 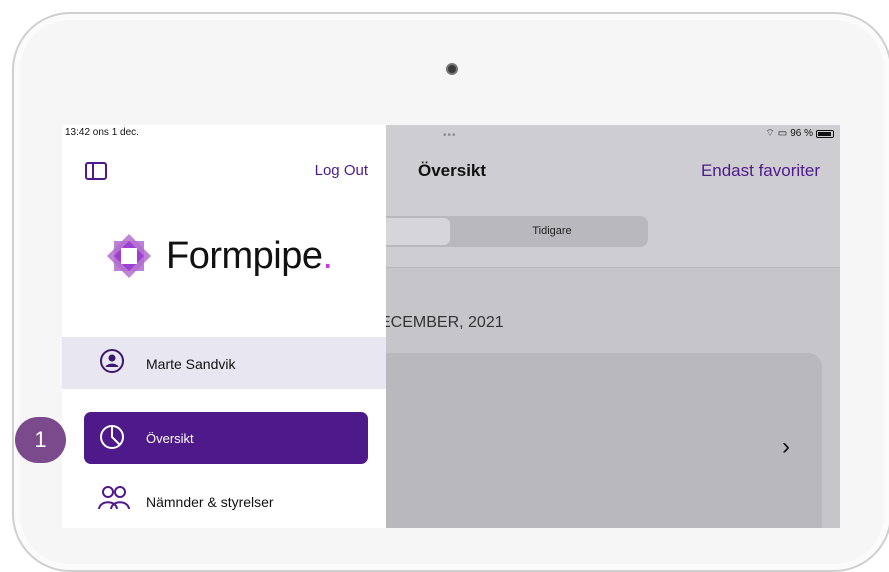 I want to click on sidebar-item-namnder: Nämnder & styrelser, so click(x=226, y=499).